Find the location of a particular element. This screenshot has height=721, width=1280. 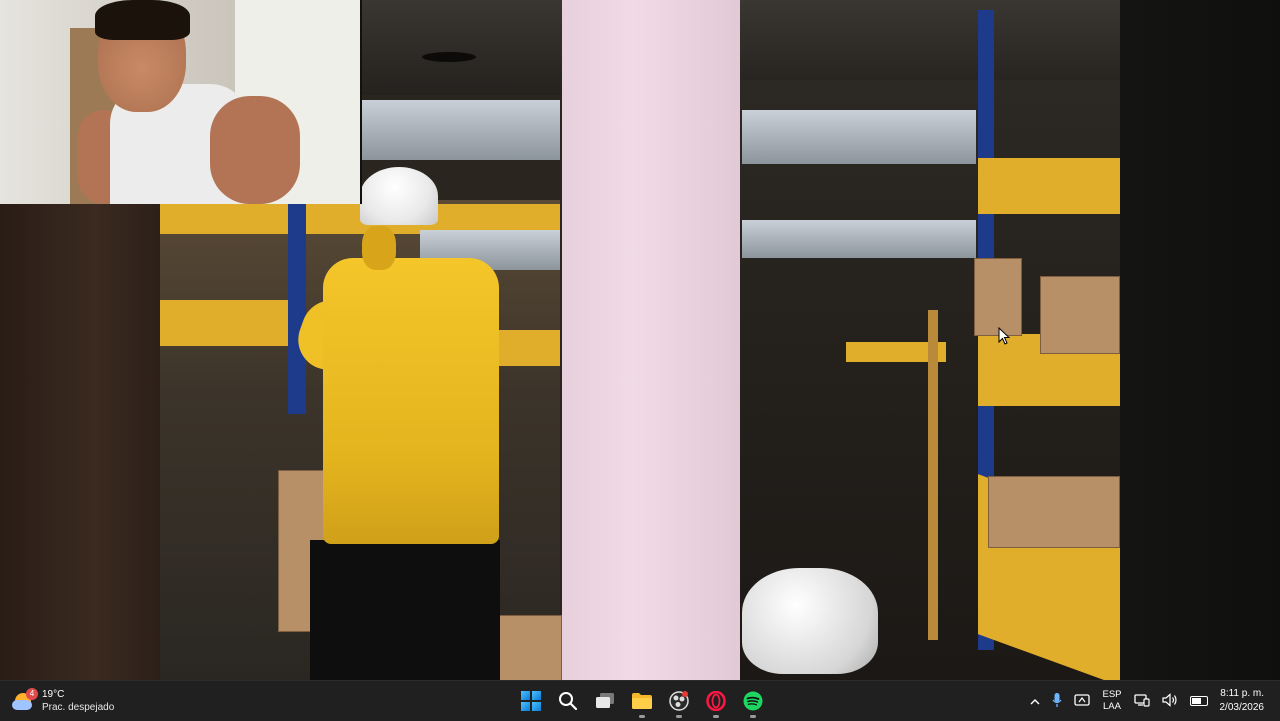

clock-time: 8:11 p. m. is located at coordinates (1242, 693).